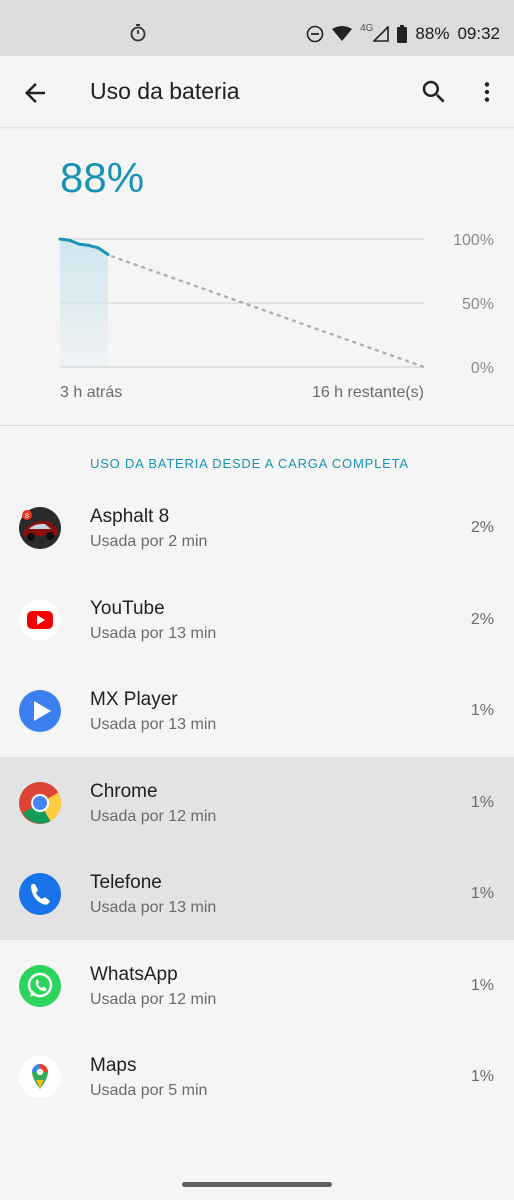  I want to click on back-arrow-icon, so click(35, 93).